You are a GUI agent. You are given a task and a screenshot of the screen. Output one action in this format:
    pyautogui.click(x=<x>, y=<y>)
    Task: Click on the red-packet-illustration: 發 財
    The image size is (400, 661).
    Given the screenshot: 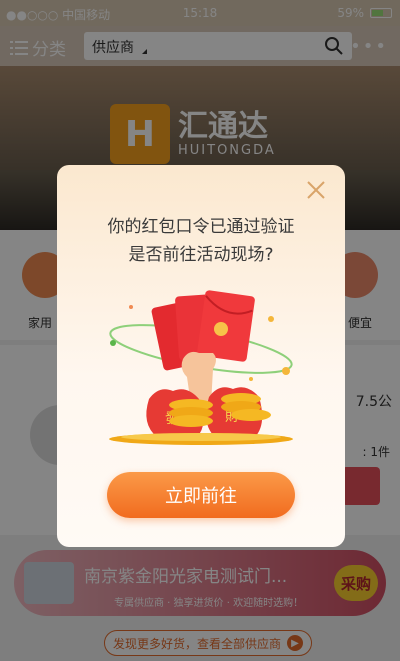 What is the action you would take?
    pyautogui.click(x=201, y=367)
    